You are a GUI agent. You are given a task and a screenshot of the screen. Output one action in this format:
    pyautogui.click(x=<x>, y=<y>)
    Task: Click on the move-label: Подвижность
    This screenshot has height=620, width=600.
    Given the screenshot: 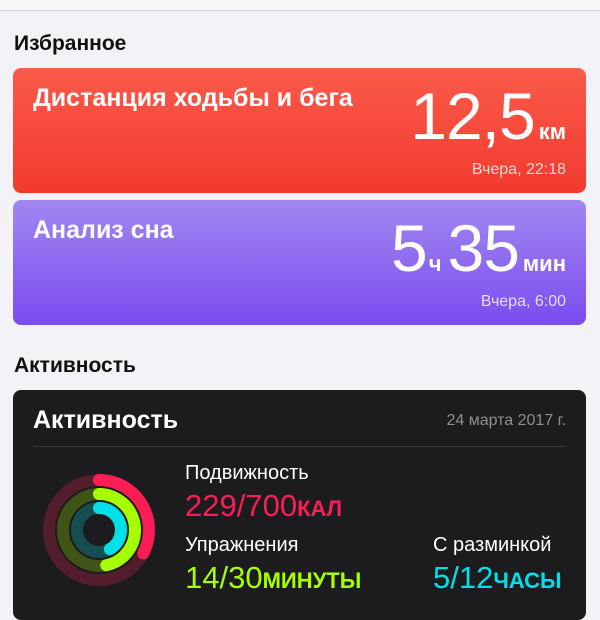 What is the action you would take?
    pyautogui.click(x=247, y=473)
    